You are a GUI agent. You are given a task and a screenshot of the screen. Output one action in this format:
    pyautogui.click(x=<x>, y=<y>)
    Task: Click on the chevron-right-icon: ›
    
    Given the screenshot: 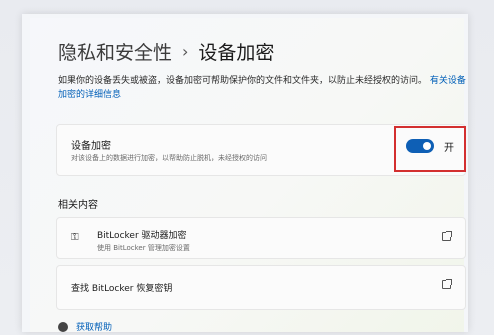 What is the action you would take?
    pyautogui.click(x=185, y=51)
    